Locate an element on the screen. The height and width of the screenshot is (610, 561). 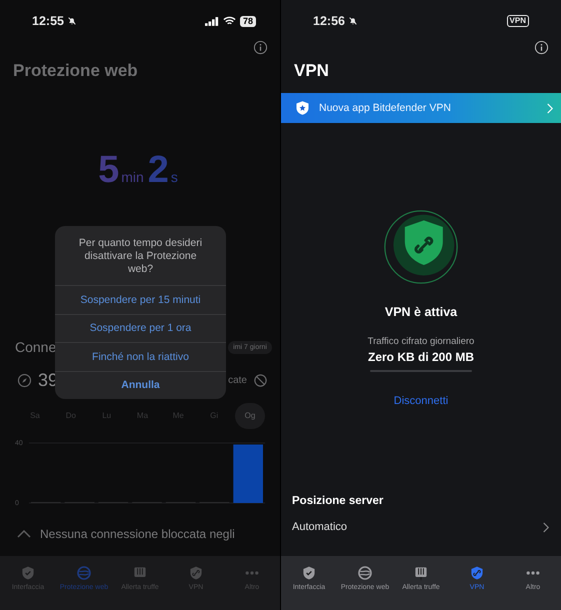
timer-unit: s is located at coordinates (174, 177).